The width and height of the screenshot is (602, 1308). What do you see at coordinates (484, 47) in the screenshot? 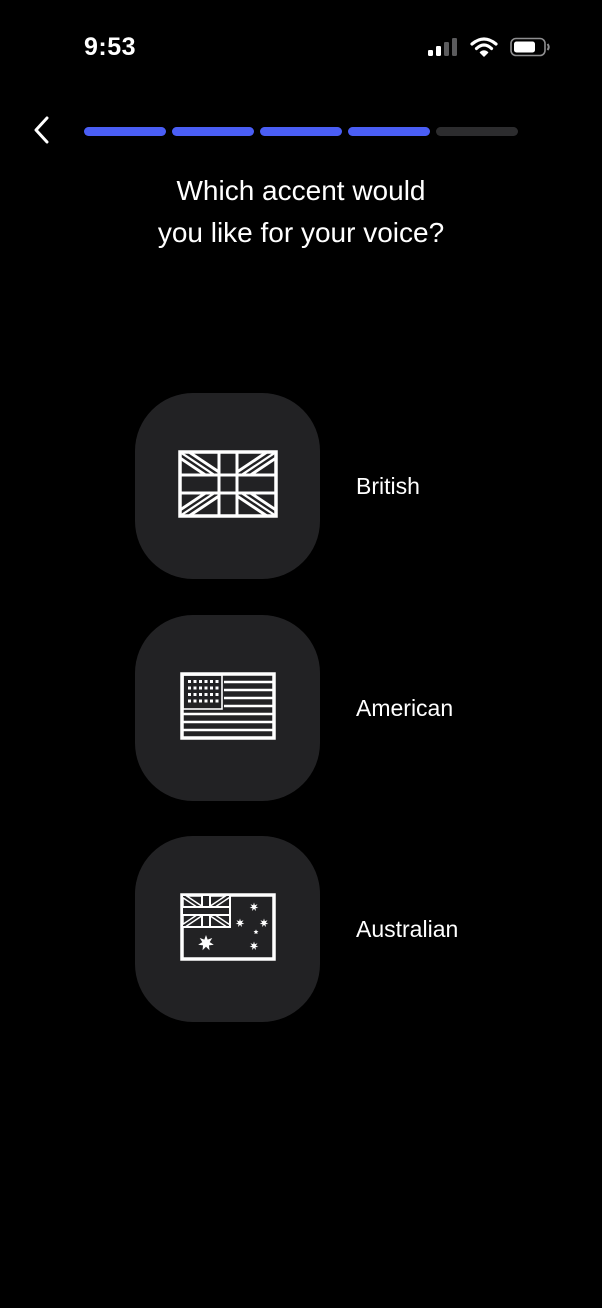
I see `wifi-icon` at bounding box center [484, 47].